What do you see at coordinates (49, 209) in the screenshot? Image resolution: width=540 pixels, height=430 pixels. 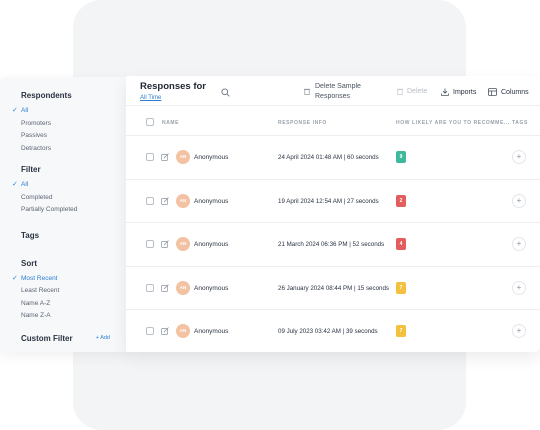 I see `sidebar-item-label: Partially Completed` at bounding box center [49, 209].